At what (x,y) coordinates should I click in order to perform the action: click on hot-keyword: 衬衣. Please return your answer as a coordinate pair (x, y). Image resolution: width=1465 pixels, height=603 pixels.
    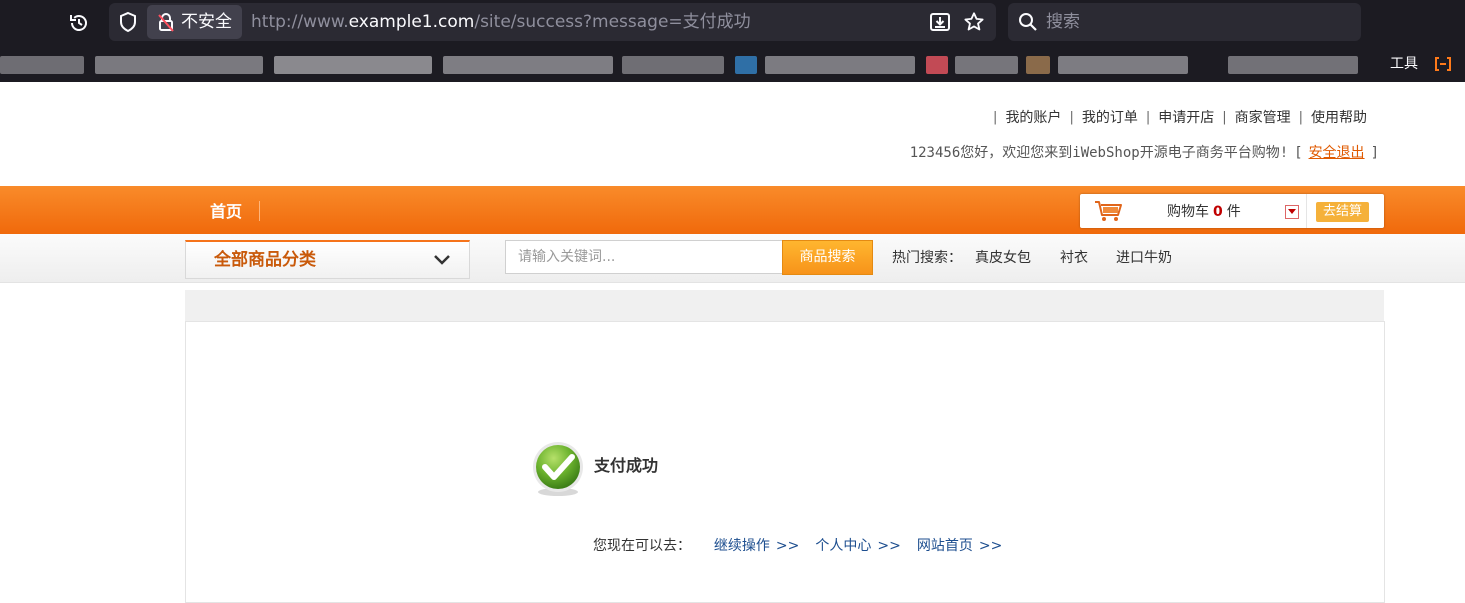
    Looking at the image, I should click on (1074, 258).